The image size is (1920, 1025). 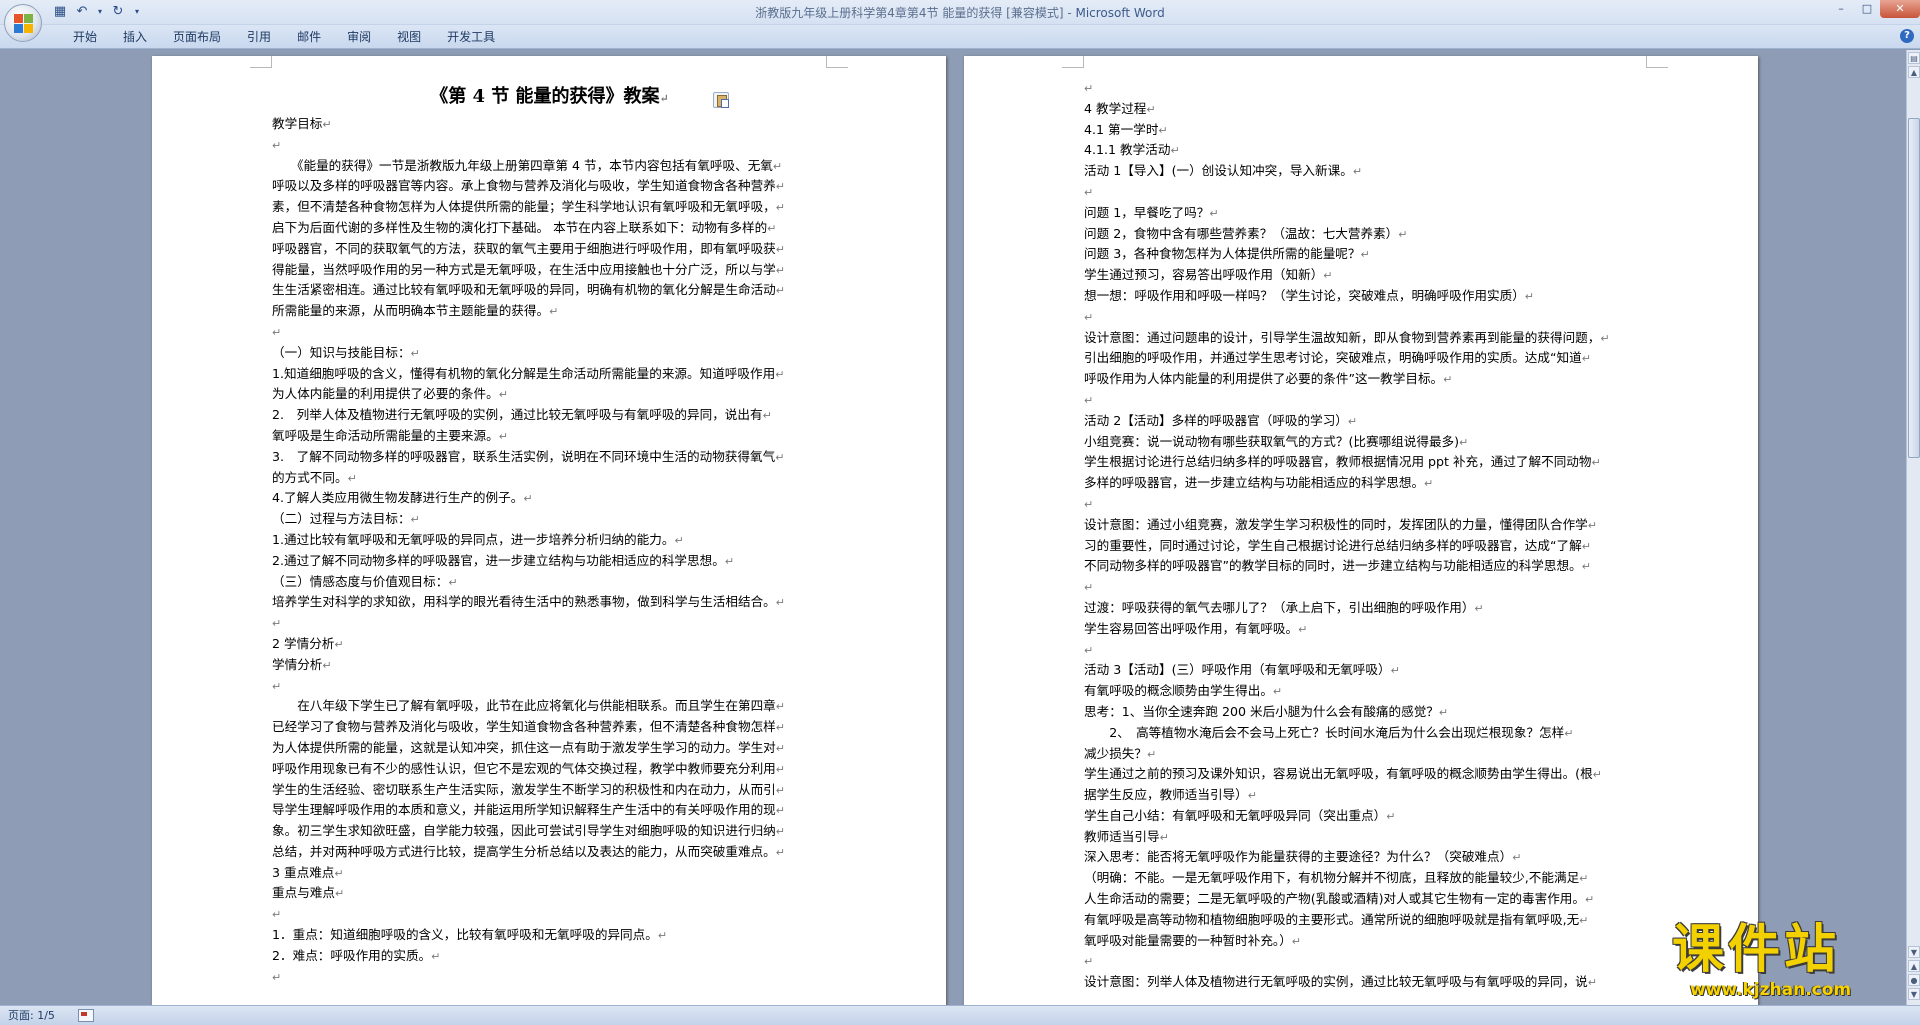 I want to click on text-line-content: 学生的生活经验、密切联系生产生活实际，激发学生不断学习的积极性和内在动力，从而引, so click(x=524, y=789).